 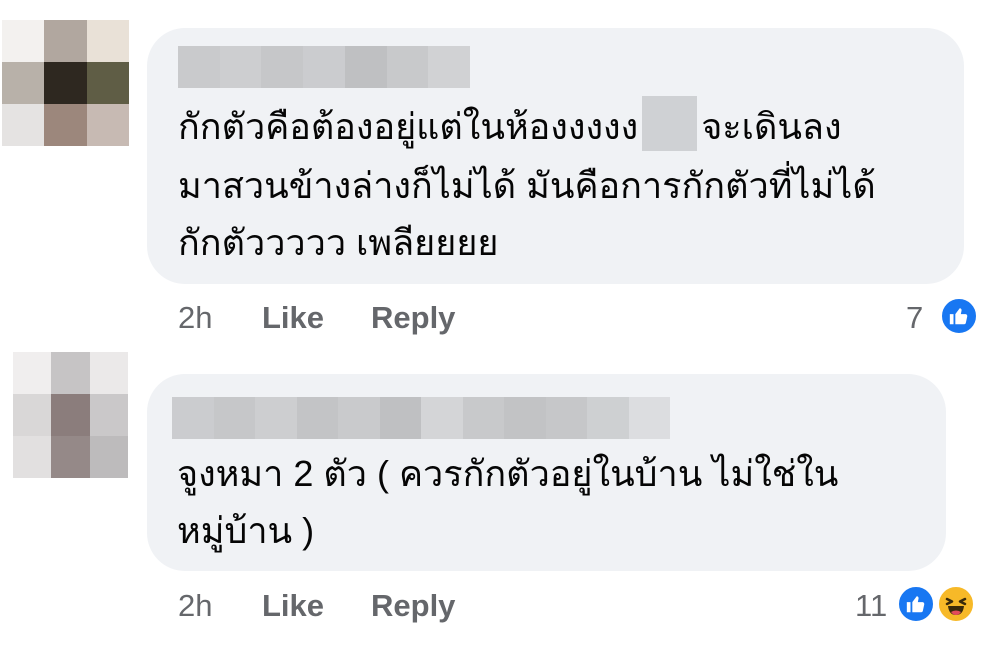 What do you see at coordinates (871, 606) in the screenshot?
I see `reaction-count: 11` at bounding box center [871, 606].